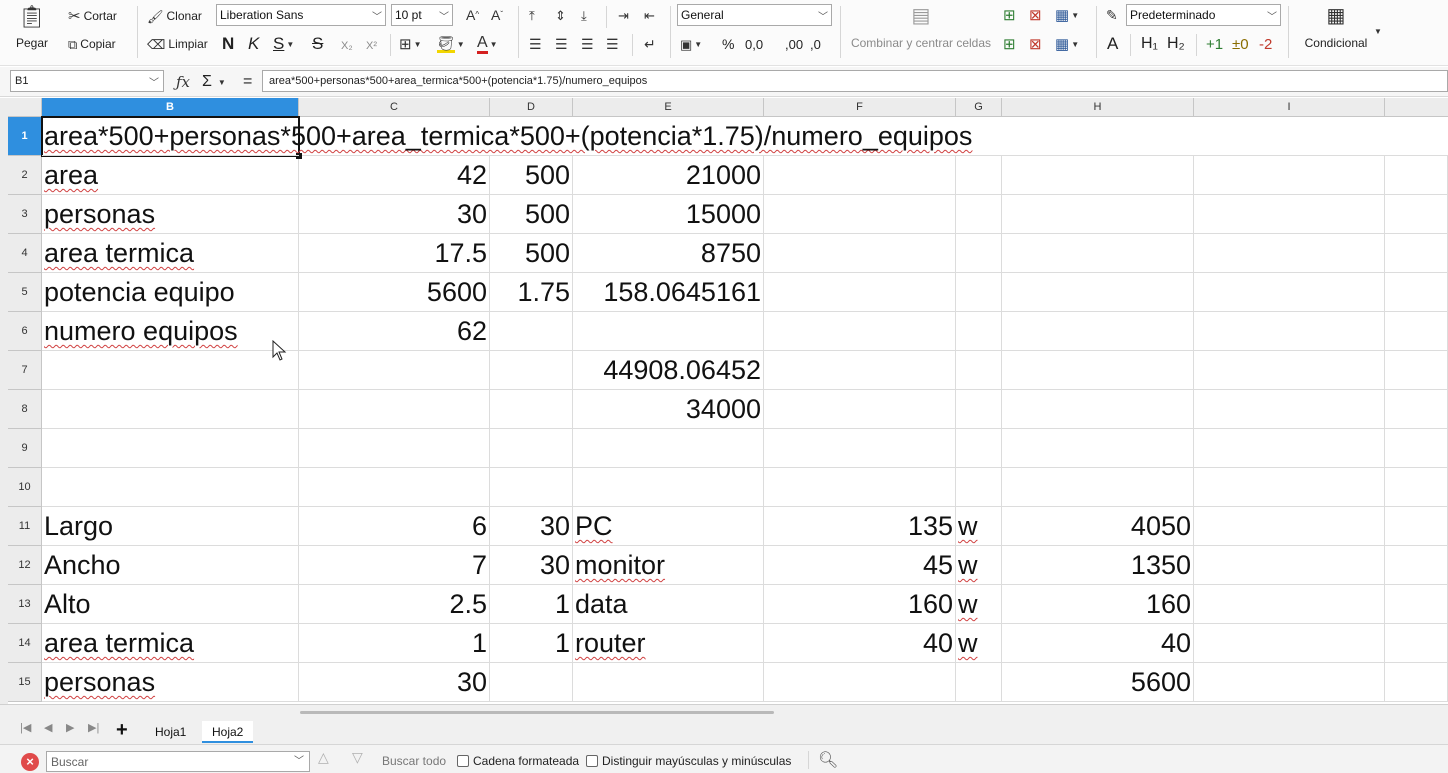 The image size is (1448, 773). I want to click on column-header-d: D, so click(531, 107).